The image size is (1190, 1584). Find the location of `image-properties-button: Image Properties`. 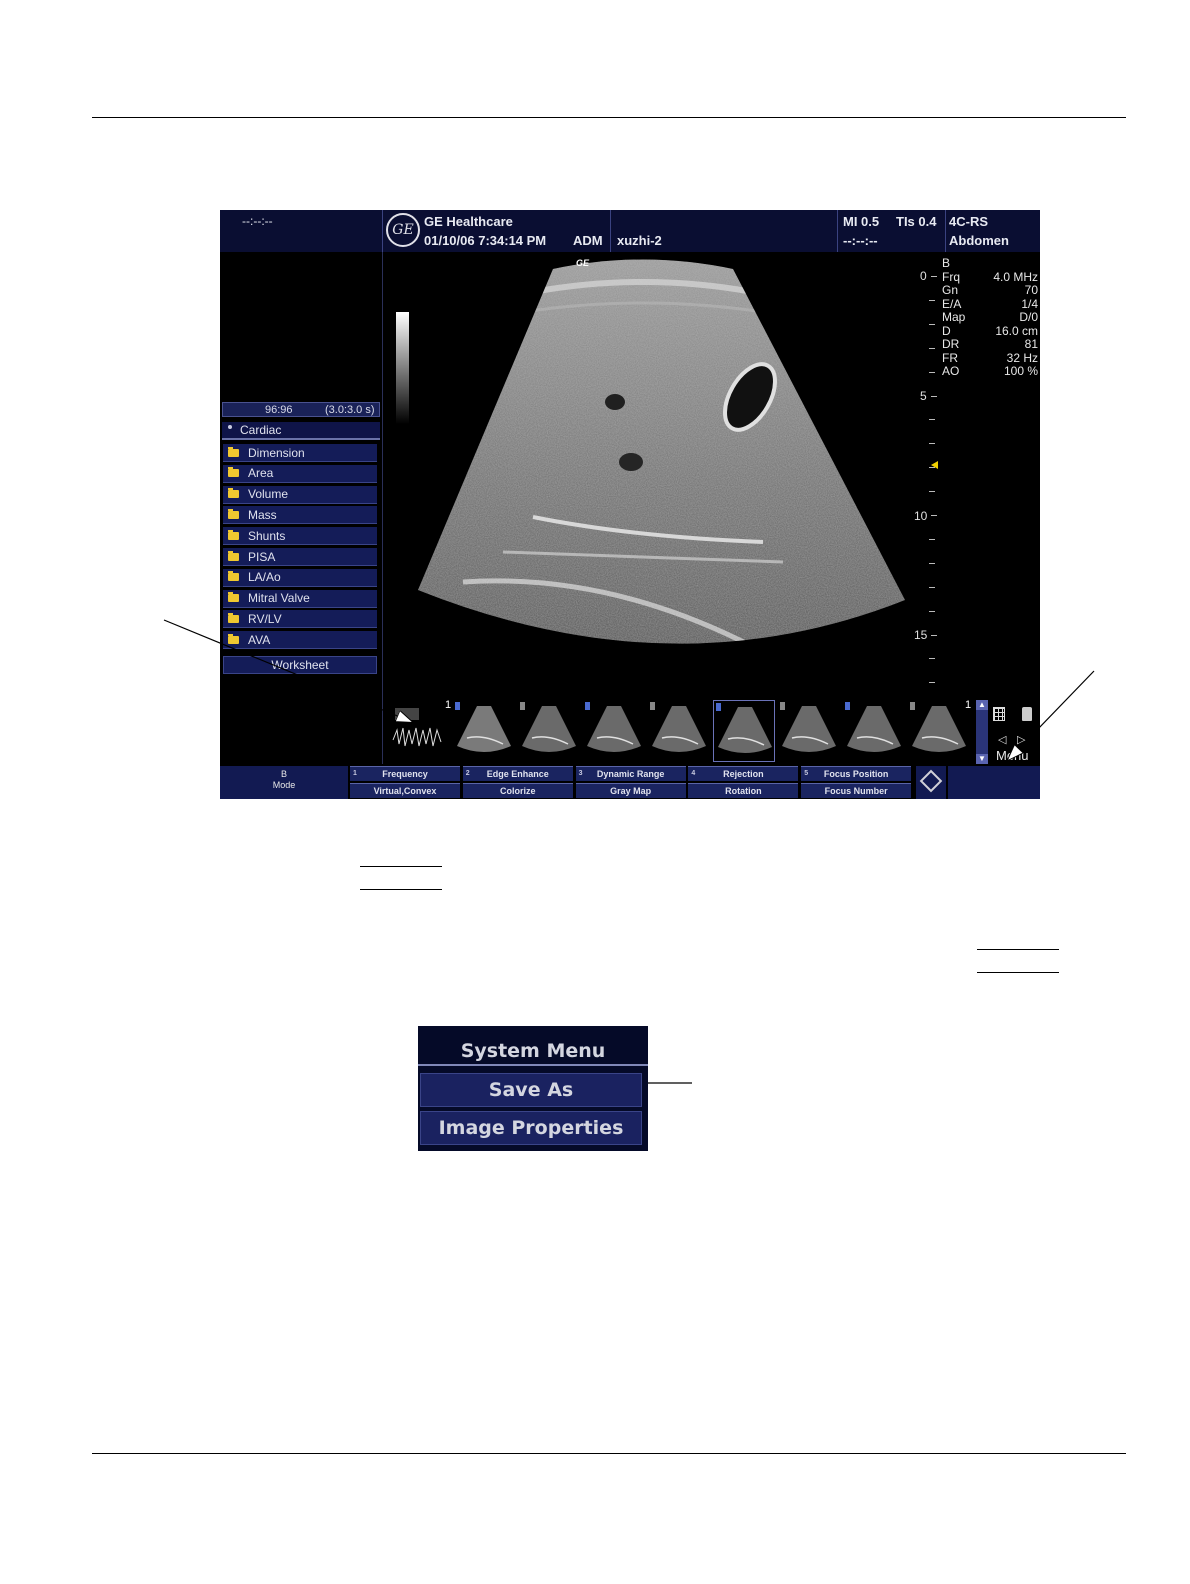

image-properties-button: Image Properties is located at coordinates (531, 1128).